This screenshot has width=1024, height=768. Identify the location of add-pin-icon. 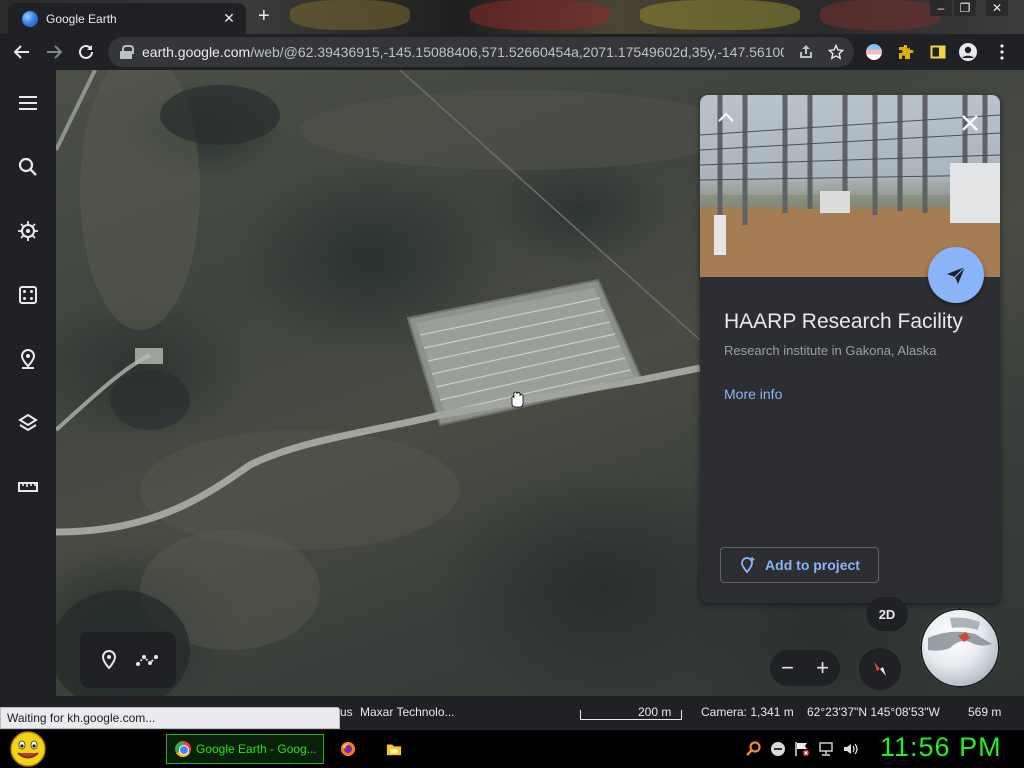
(748, 565).